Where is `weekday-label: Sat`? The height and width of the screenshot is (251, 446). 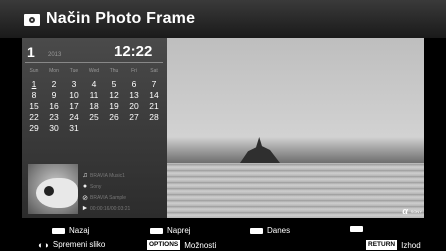
weekday-label: Sat is located at coordinates (154, 71).